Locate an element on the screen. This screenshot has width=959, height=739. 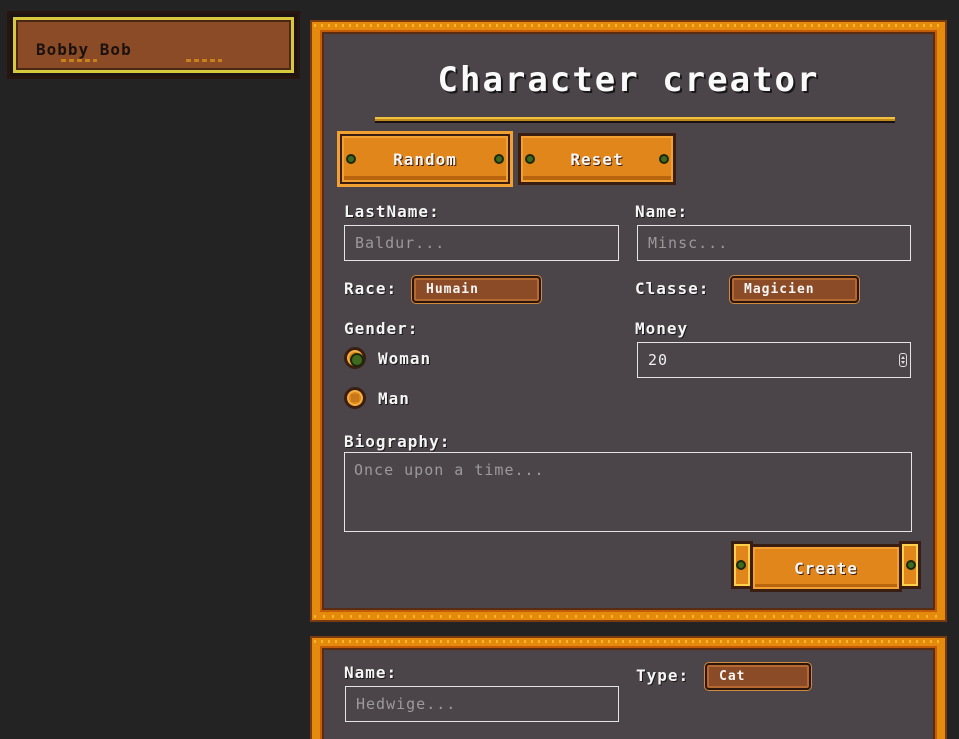
biography-textarea is located at coordinates (628, 492).